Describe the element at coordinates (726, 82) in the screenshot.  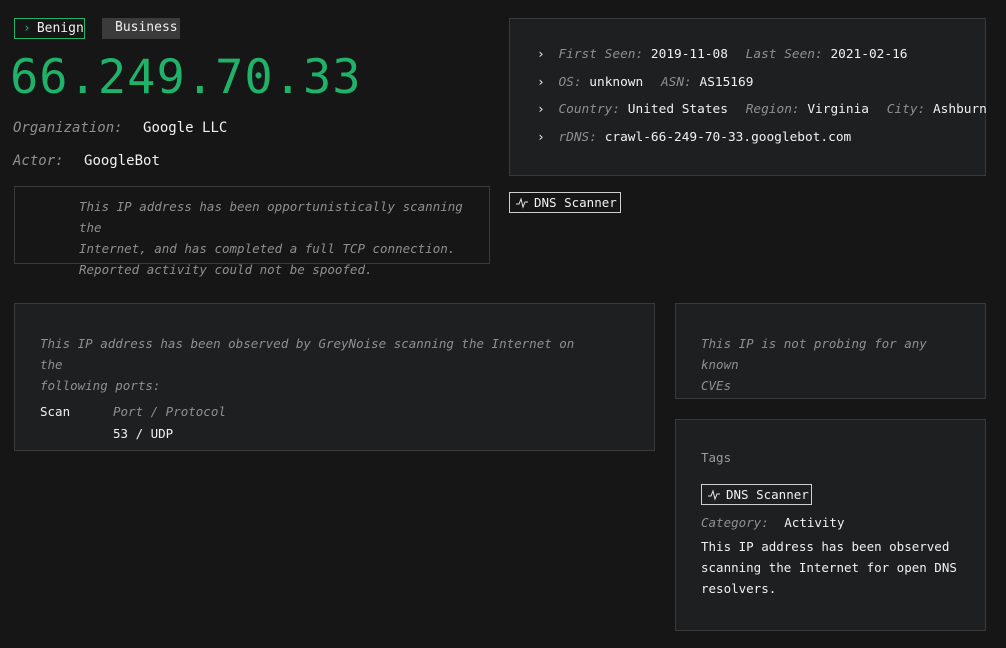
I see `asn-value: AS15169` at that location.